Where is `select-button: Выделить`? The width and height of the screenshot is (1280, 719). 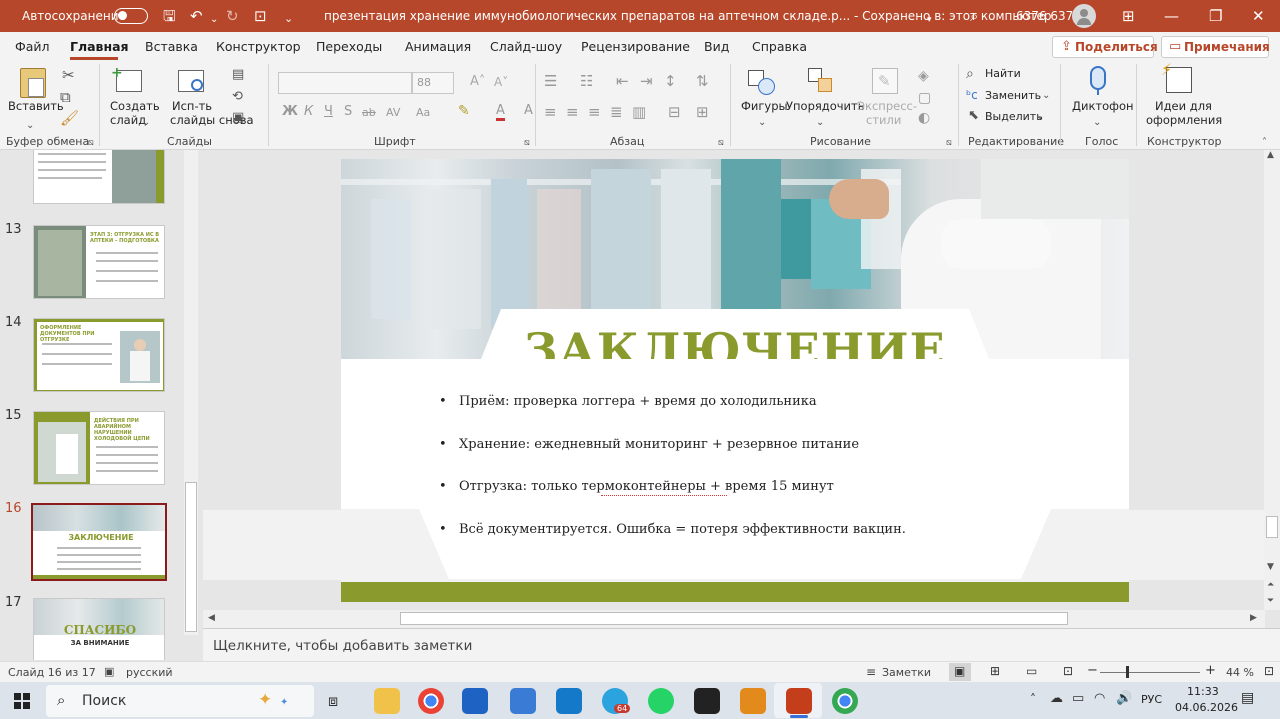
select-button: Выделить is located at coordinates (1014, 116).